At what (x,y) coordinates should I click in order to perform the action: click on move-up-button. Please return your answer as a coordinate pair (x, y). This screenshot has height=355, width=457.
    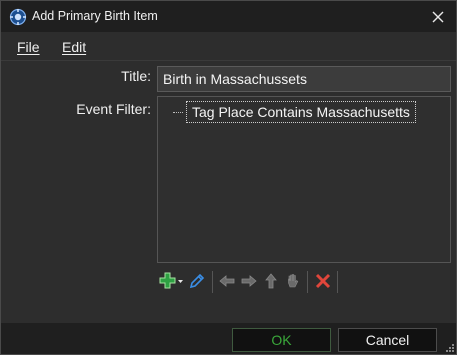
    Looking at the image, I should click on (271, 281).